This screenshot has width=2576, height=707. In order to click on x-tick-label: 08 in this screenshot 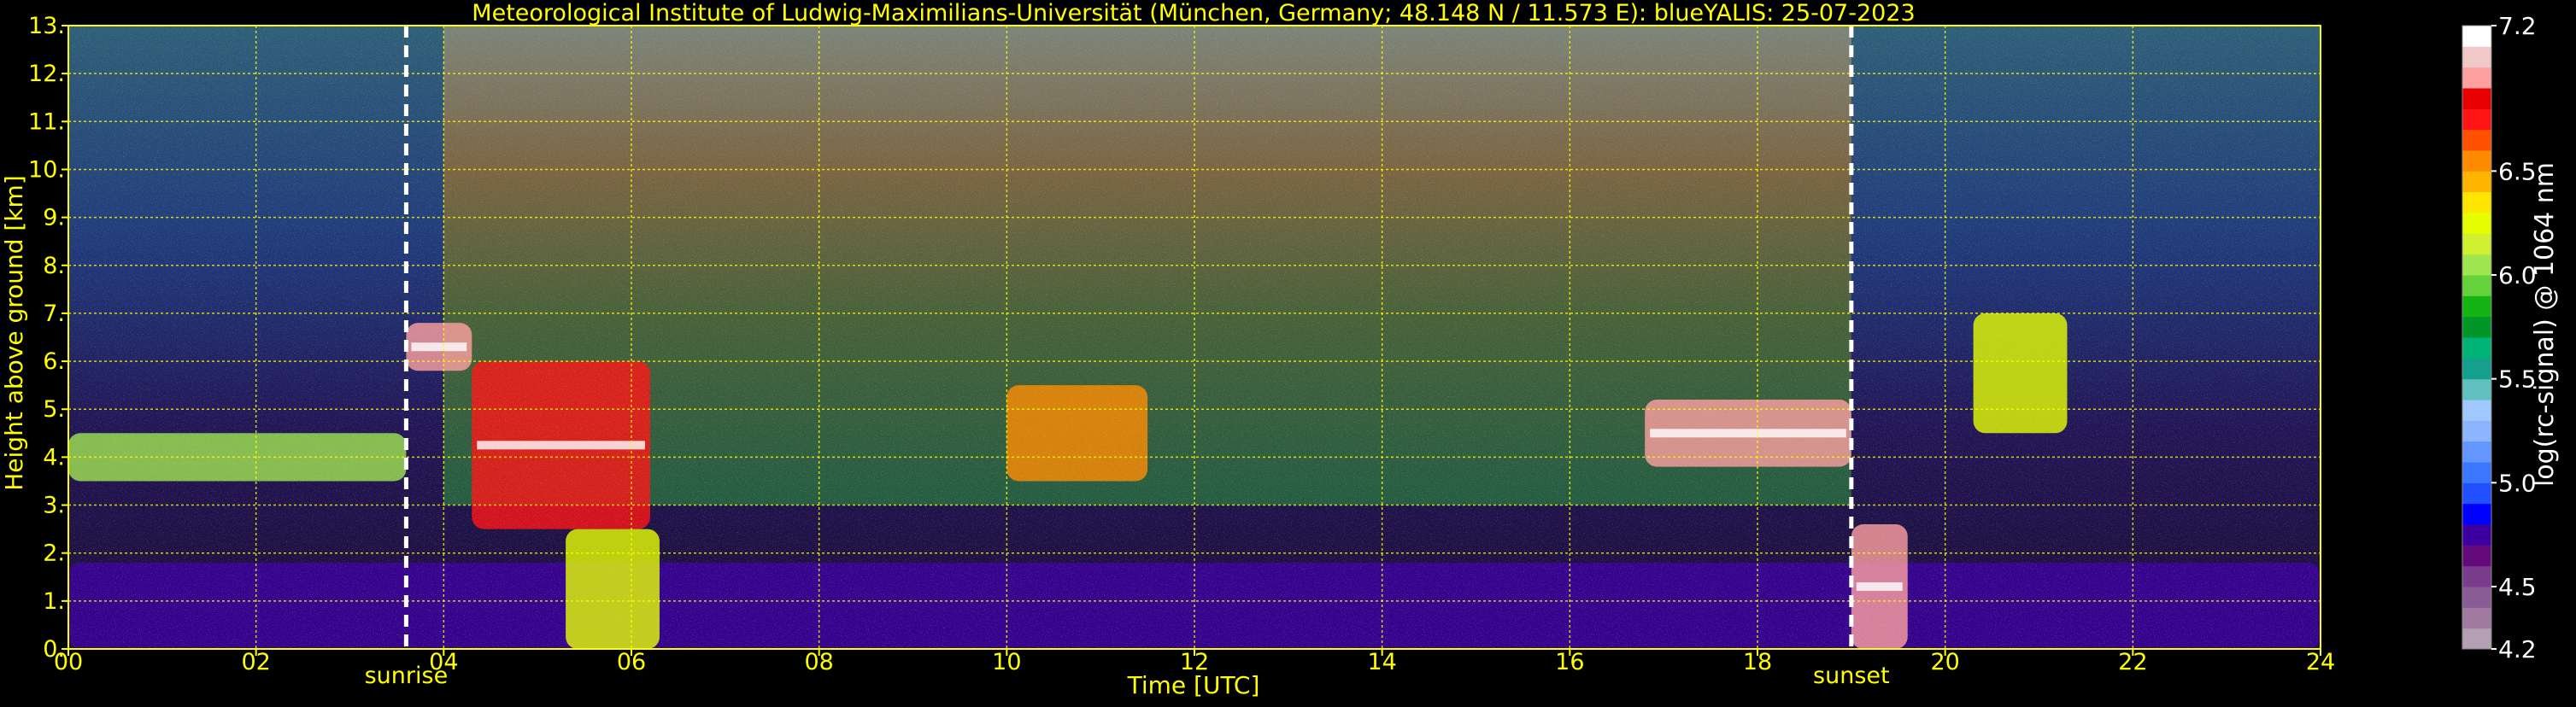, I will do `click(818, 662)`.